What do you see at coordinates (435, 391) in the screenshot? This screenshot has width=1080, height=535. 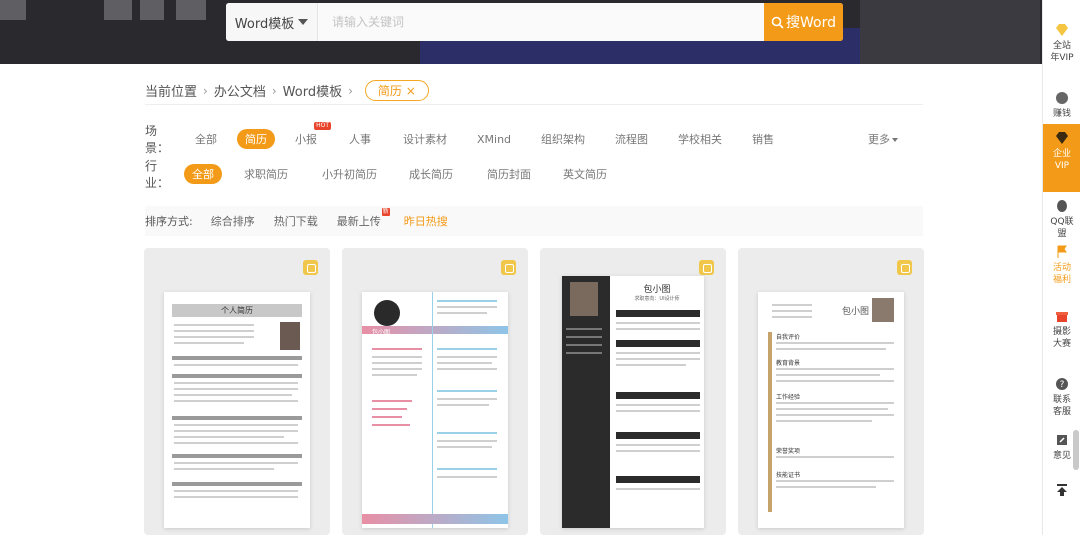 I see `template-card: 包小图` at bounding box center [435, 391].